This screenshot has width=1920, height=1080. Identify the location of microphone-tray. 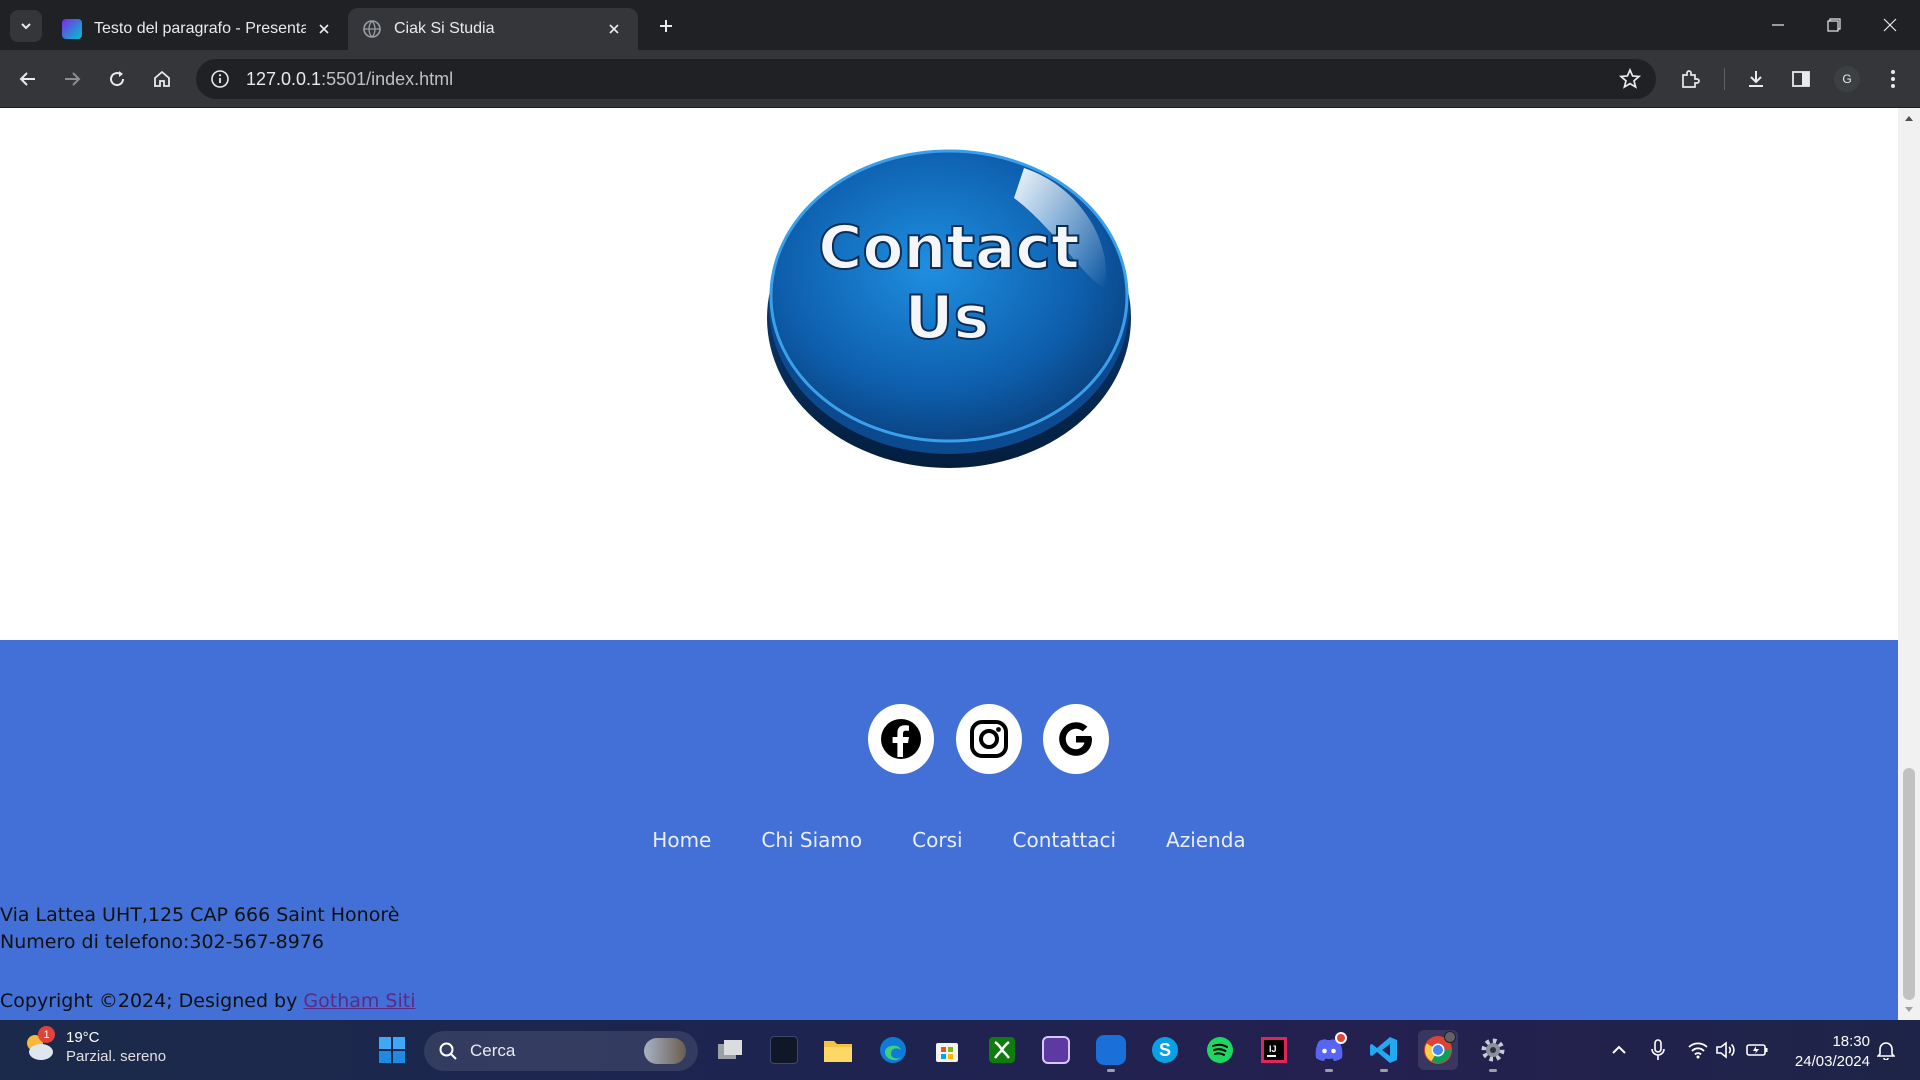
(1658, 1050).